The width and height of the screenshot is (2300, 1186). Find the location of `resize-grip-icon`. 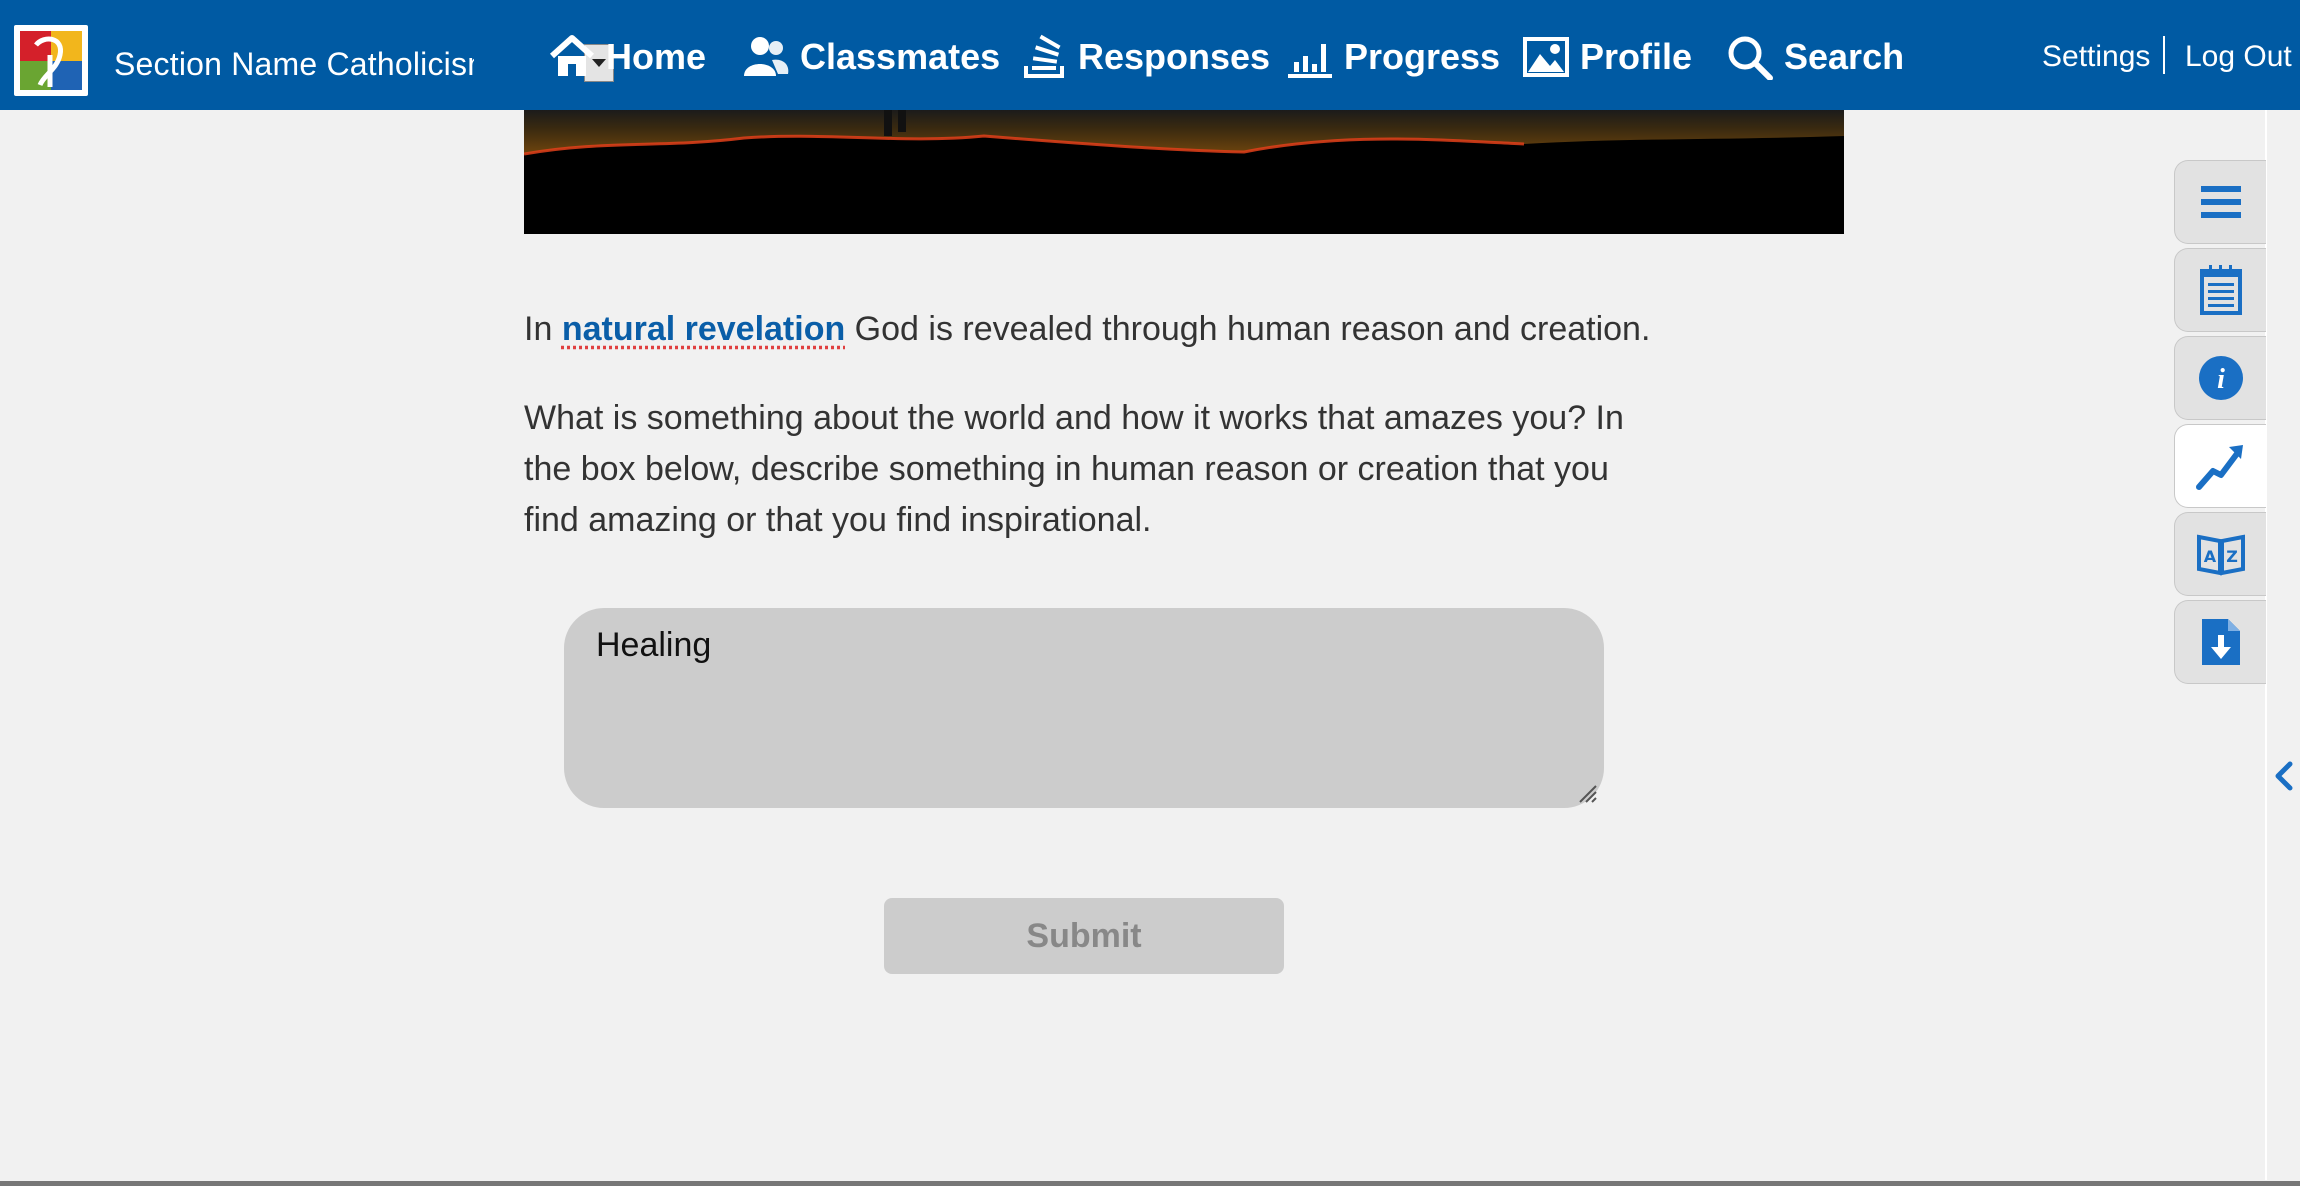

resize-grip-icon is located at coordinates (1585, 791).